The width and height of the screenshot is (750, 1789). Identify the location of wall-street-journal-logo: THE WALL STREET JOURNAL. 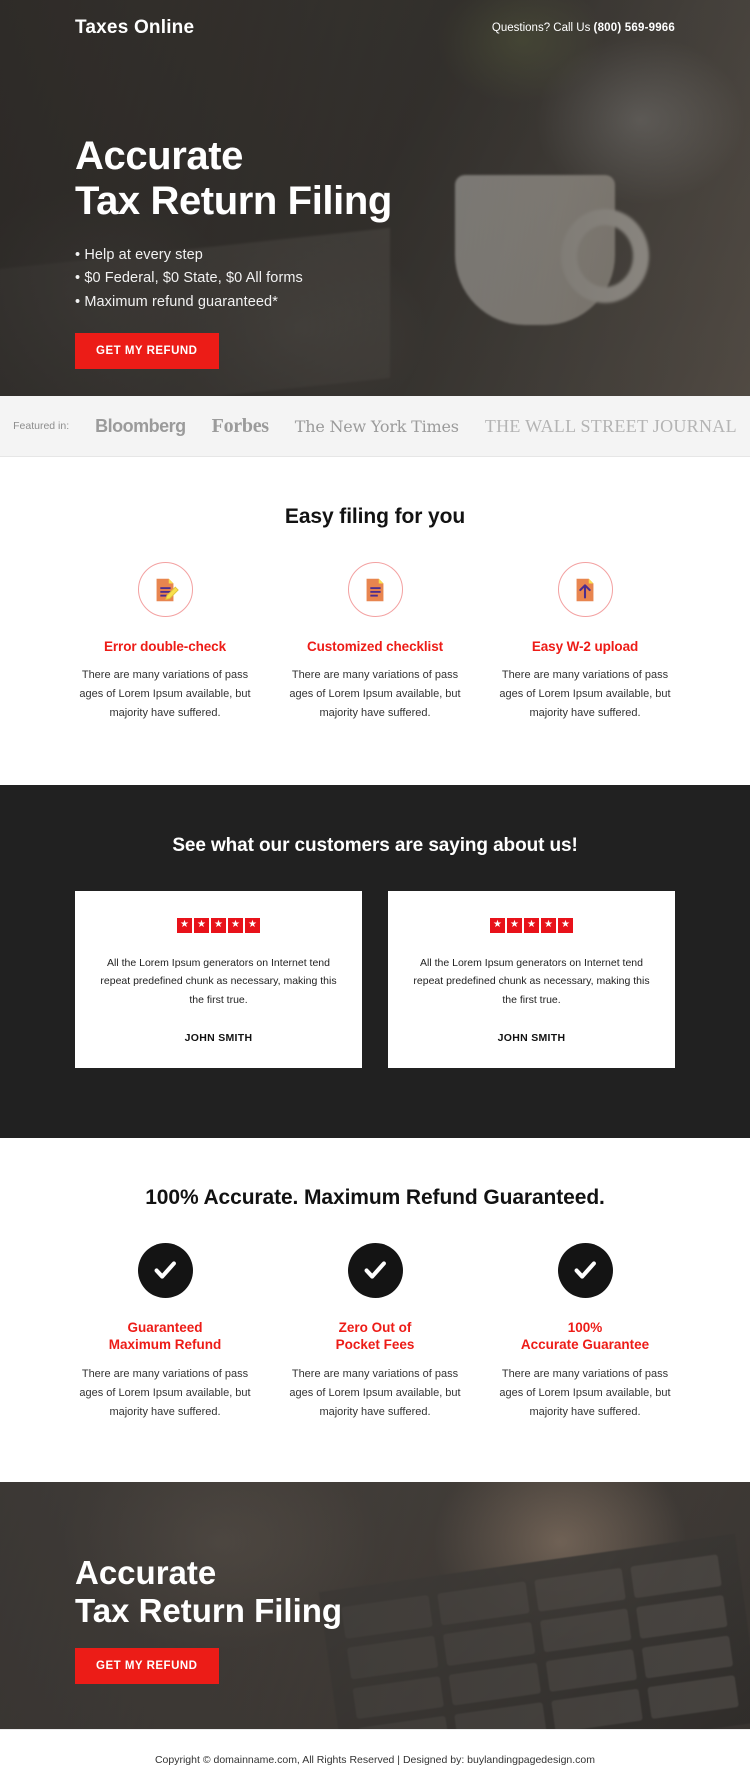
(610, 425).